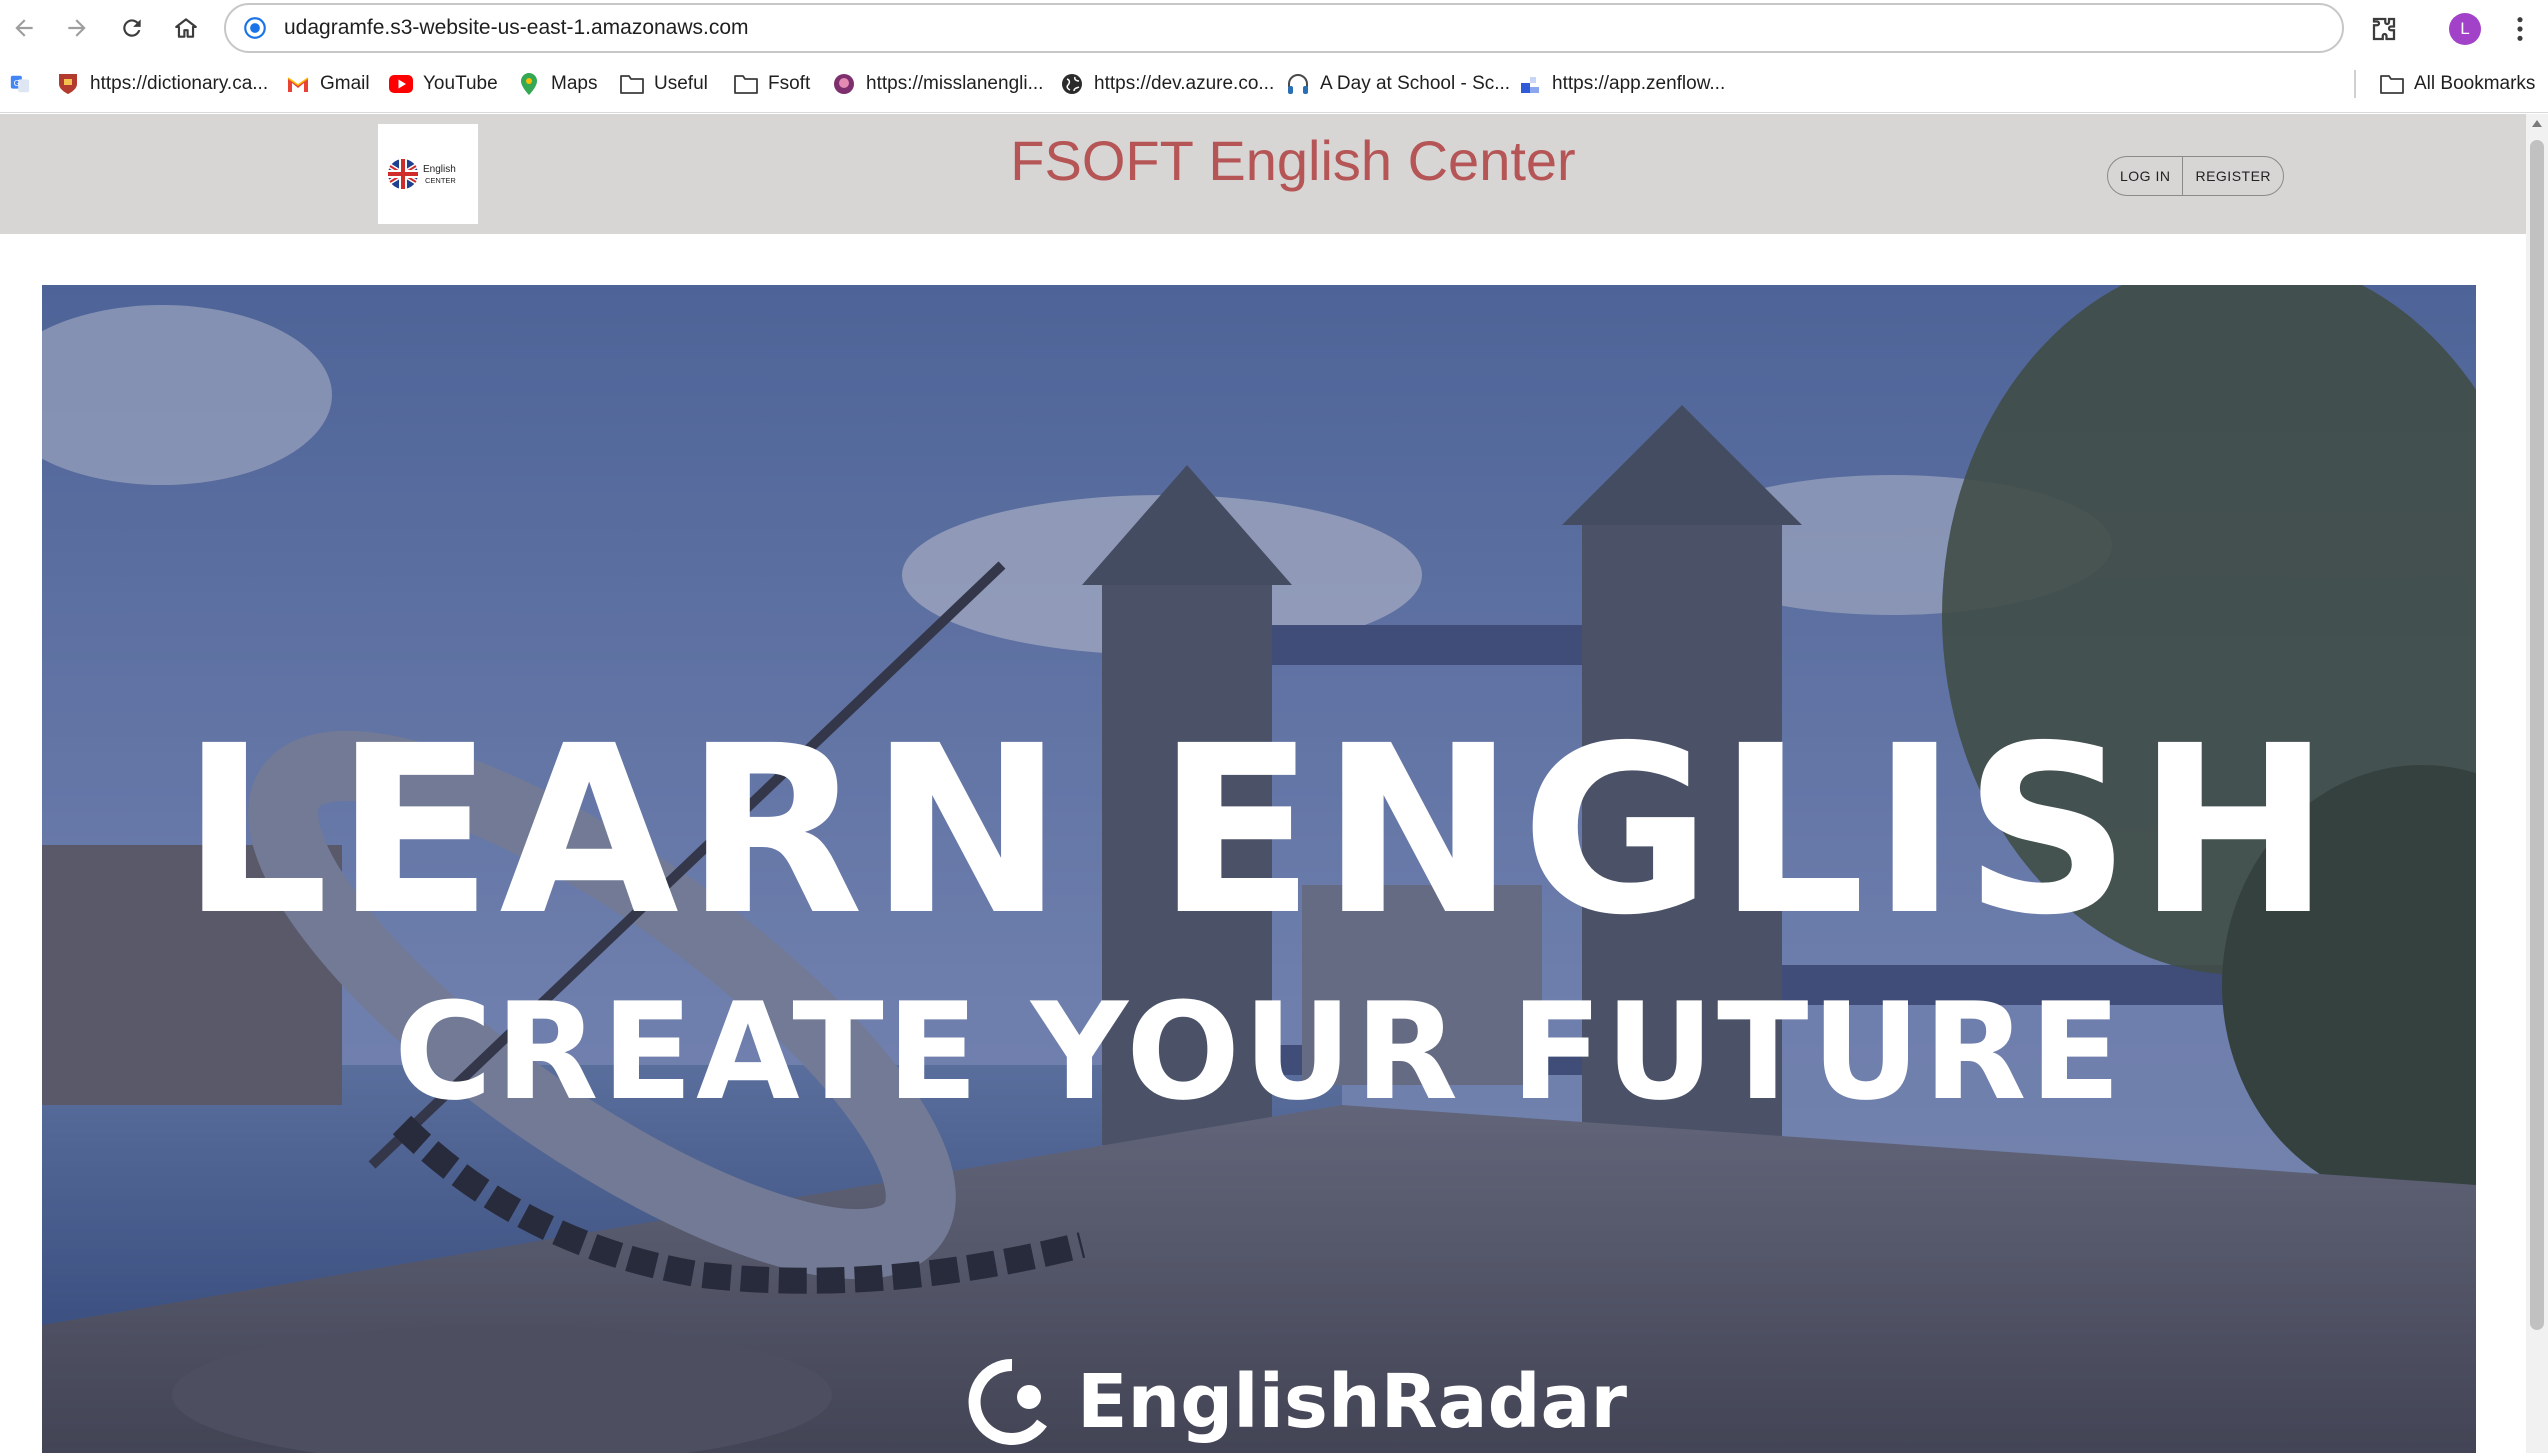  What do you see at coordinates (255, 28) in the screenshot?
I see `site-info-icon` at bounding box center [255, 28].